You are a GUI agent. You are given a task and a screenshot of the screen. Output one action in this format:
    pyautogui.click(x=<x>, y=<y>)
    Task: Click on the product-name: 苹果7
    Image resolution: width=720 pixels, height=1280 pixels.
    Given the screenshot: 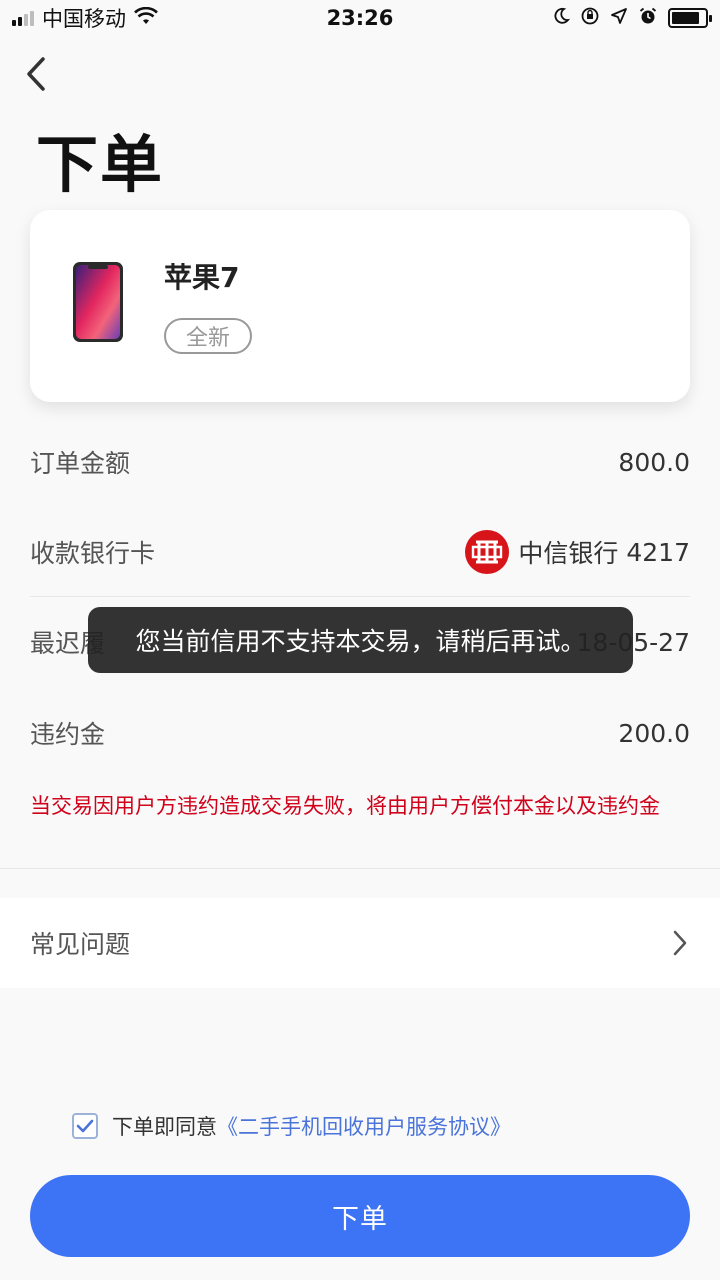 What is the action you would take?
    pyautogui.click(x=202, y=277)
    